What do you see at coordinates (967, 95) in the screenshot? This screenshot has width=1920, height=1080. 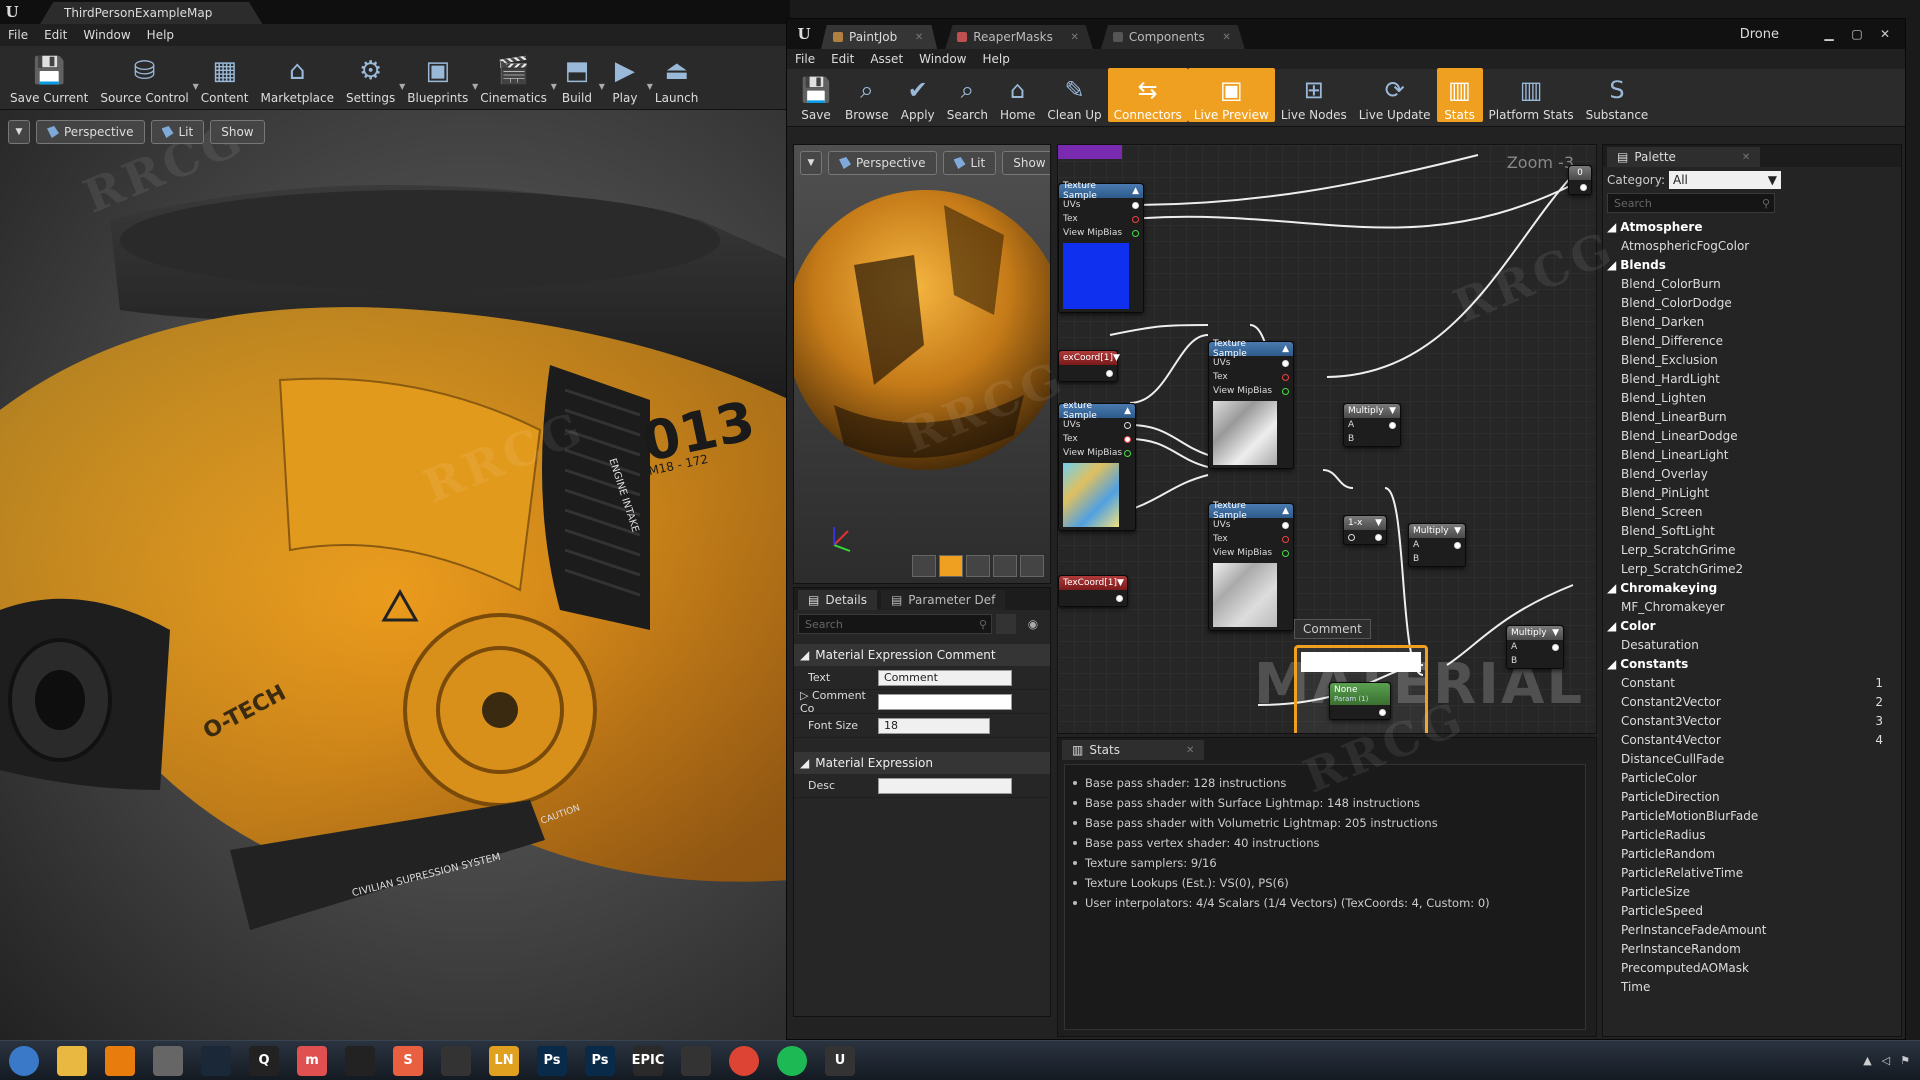 I see `search-button: ⌕ Search` at bounding box center [967, 95].